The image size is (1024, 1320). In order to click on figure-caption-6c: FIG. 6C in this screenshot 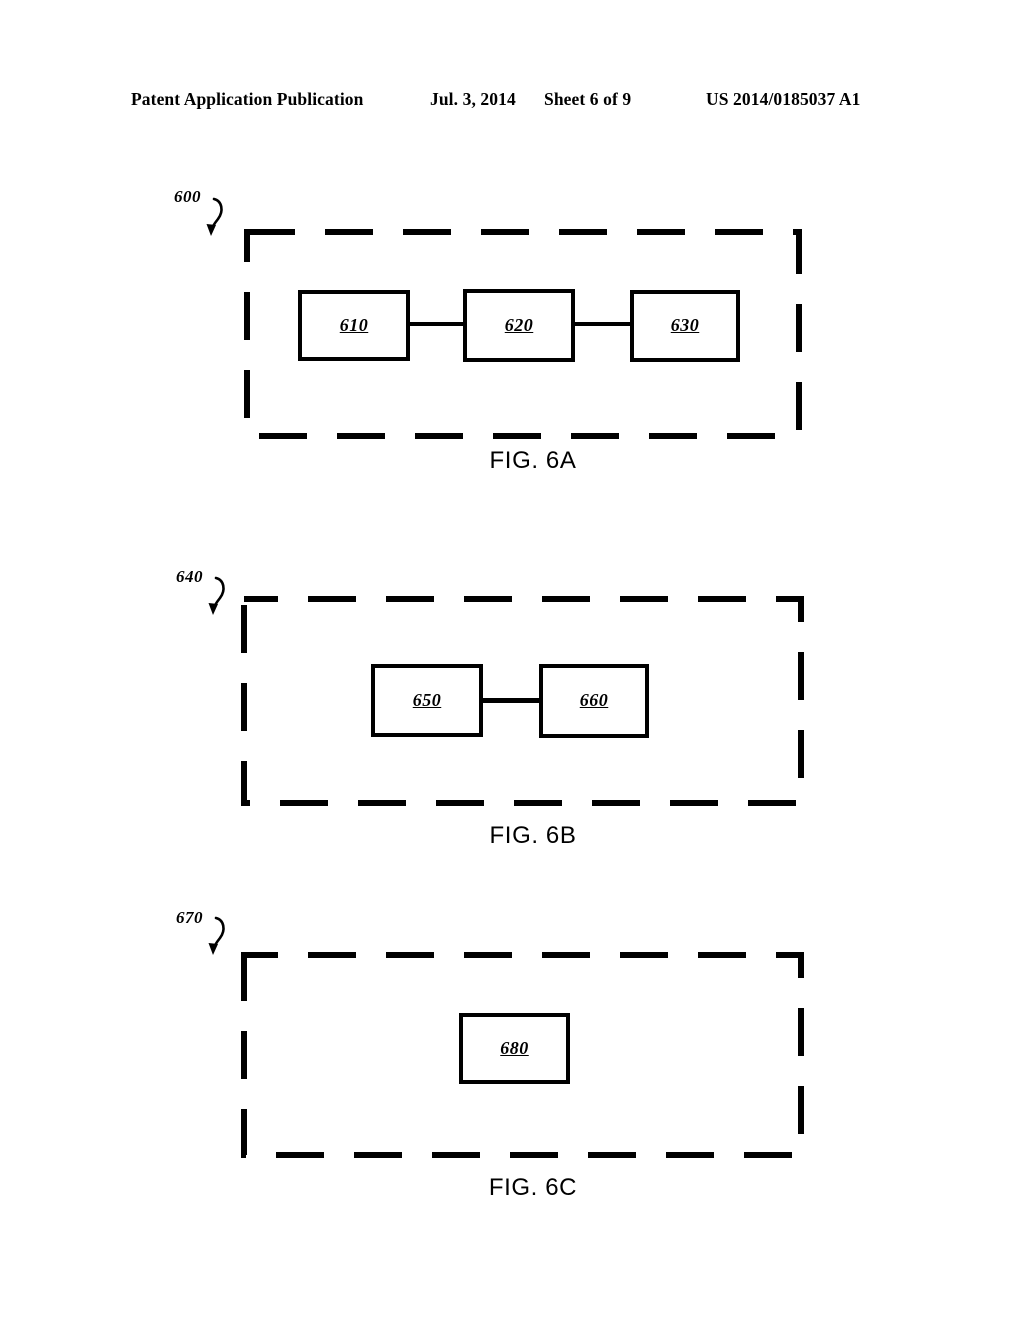, I will do `click(533, 1187)`.